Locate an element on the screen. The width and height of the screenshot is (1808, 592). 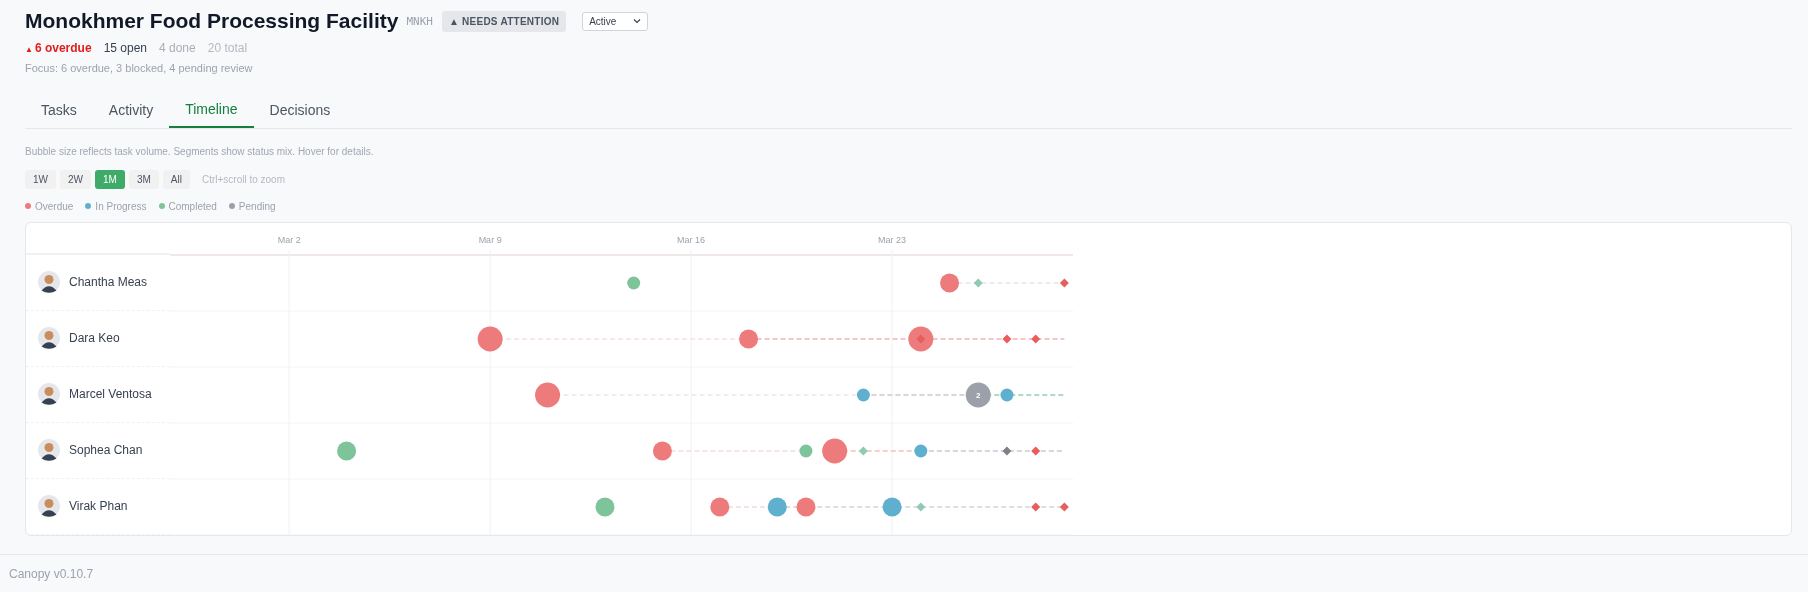
legend-label: Completed is located at coordinates (192, 206).